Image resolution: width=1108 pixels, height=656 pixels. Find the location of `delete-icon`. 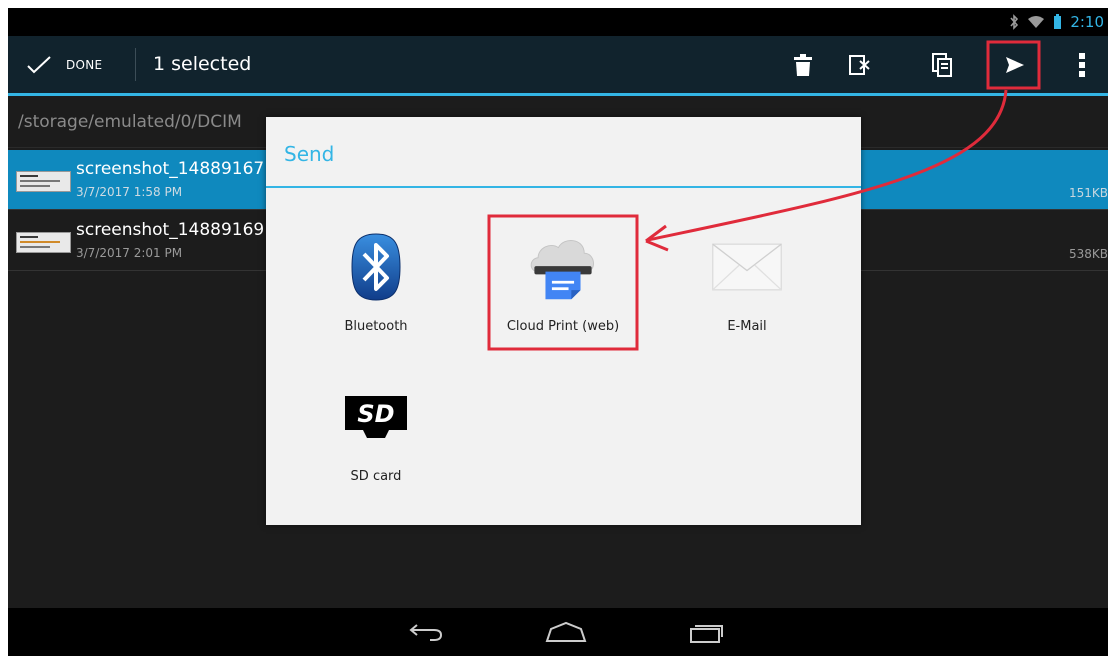

delete-icon is located at coordinates (803, 65).